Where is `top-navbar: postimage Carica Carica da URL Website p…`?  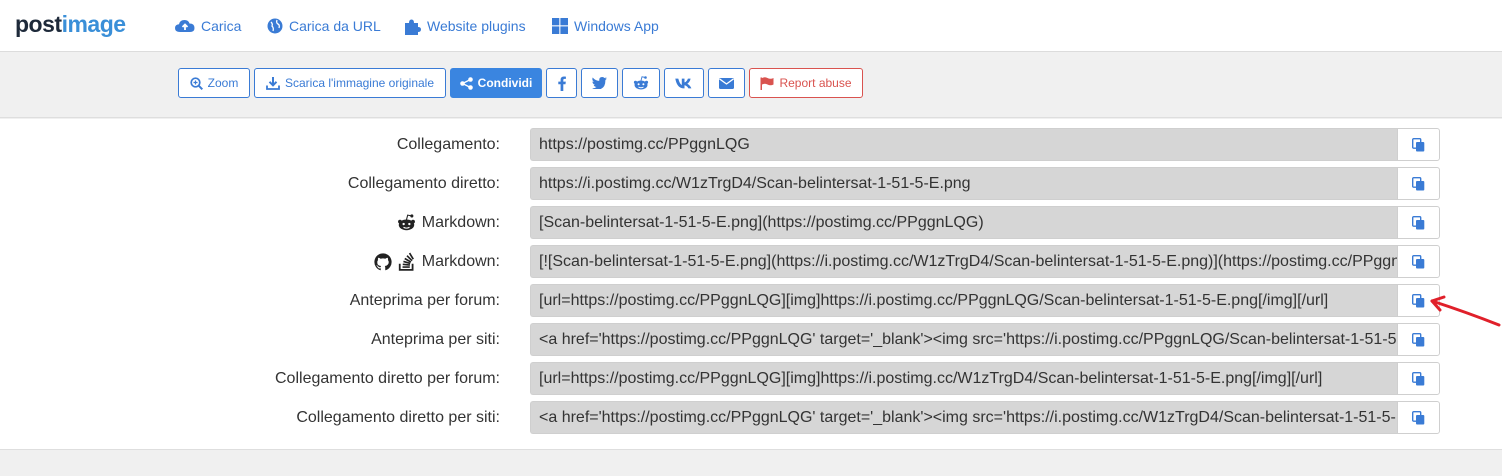 top-navbar: postimage Carica Carica da URL Website p… is located at coordinates (751, 26).